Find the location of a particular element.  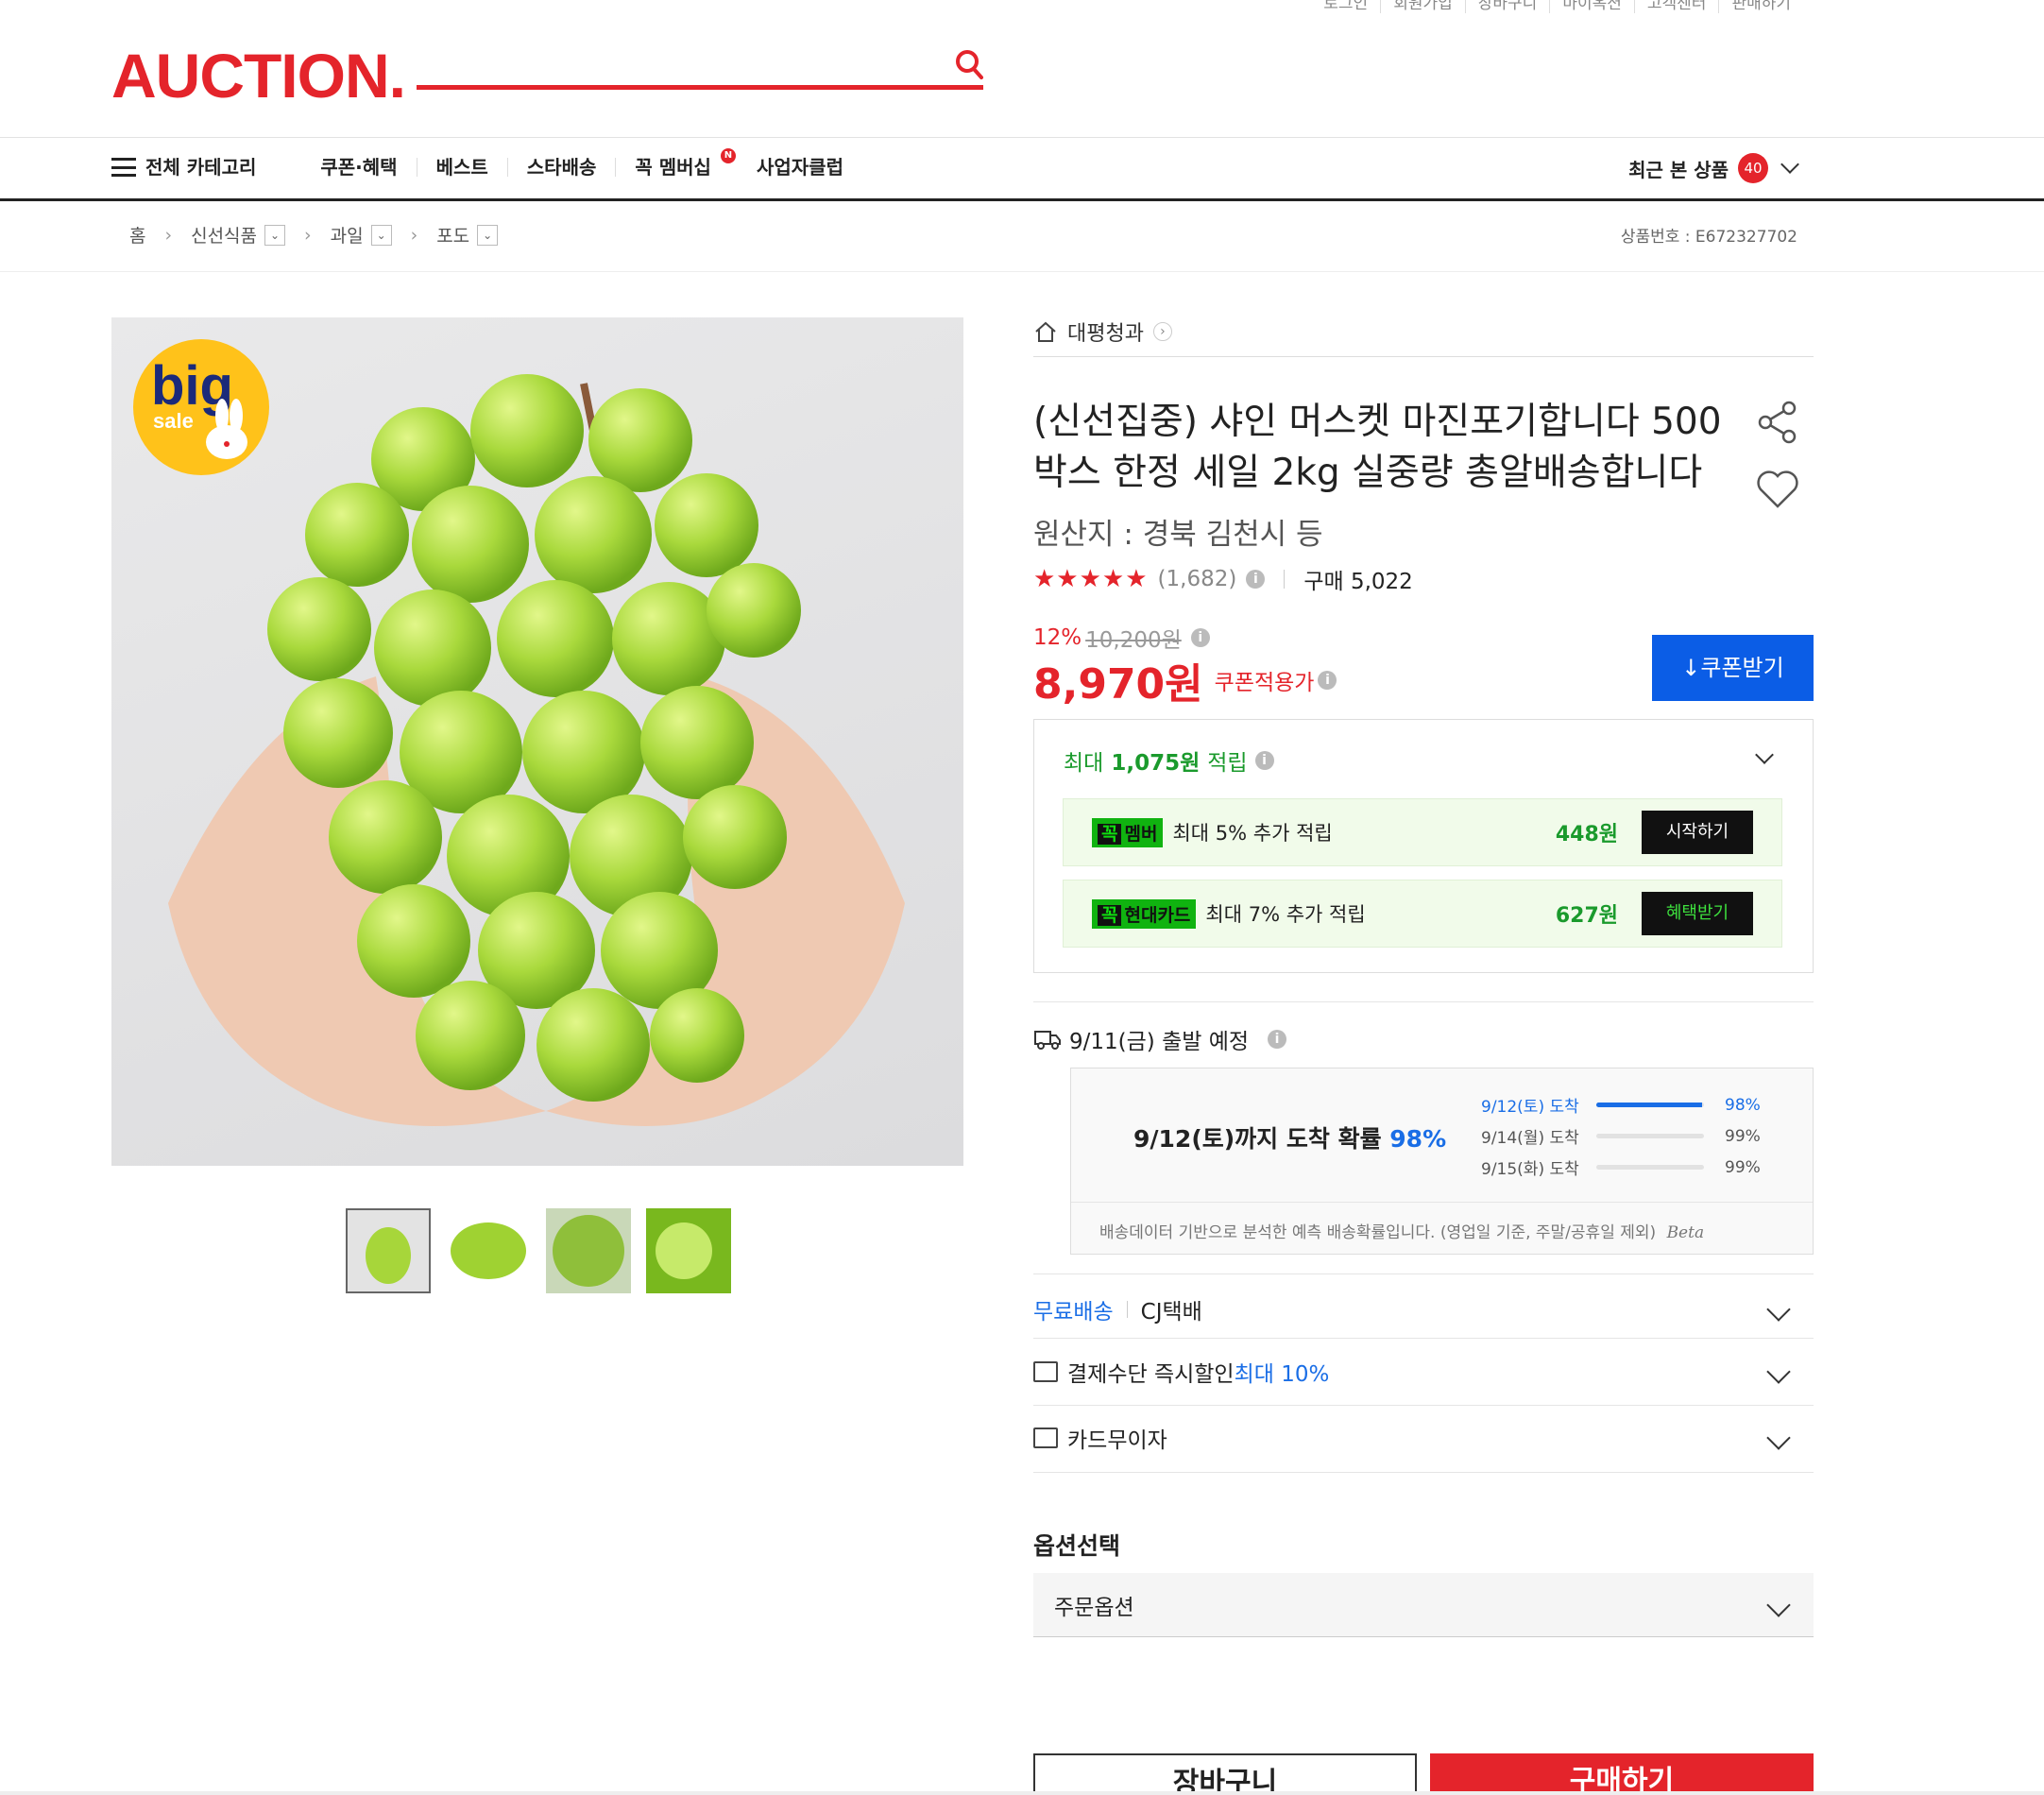

recent-items-label: 최근 본 상품 is located at coordinates (1678, 170).